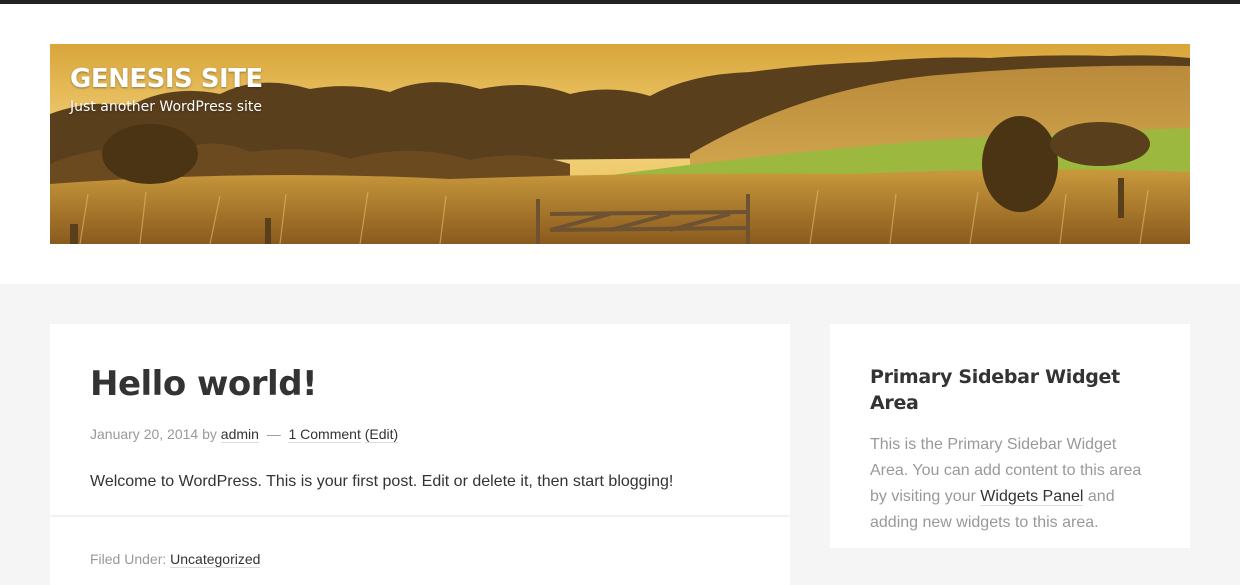  I want to click on filed-under-label: Filed Under:, so click(128, 559).